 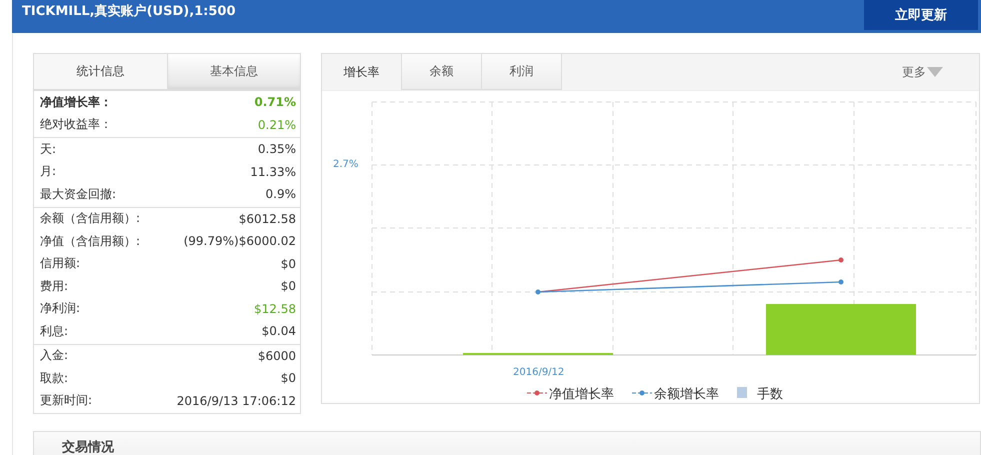 What do you see at coordinates (90, 219) in the screenshot?
I see `stat-label: 余额（含信用额）:` at bounding box center [90, 219].